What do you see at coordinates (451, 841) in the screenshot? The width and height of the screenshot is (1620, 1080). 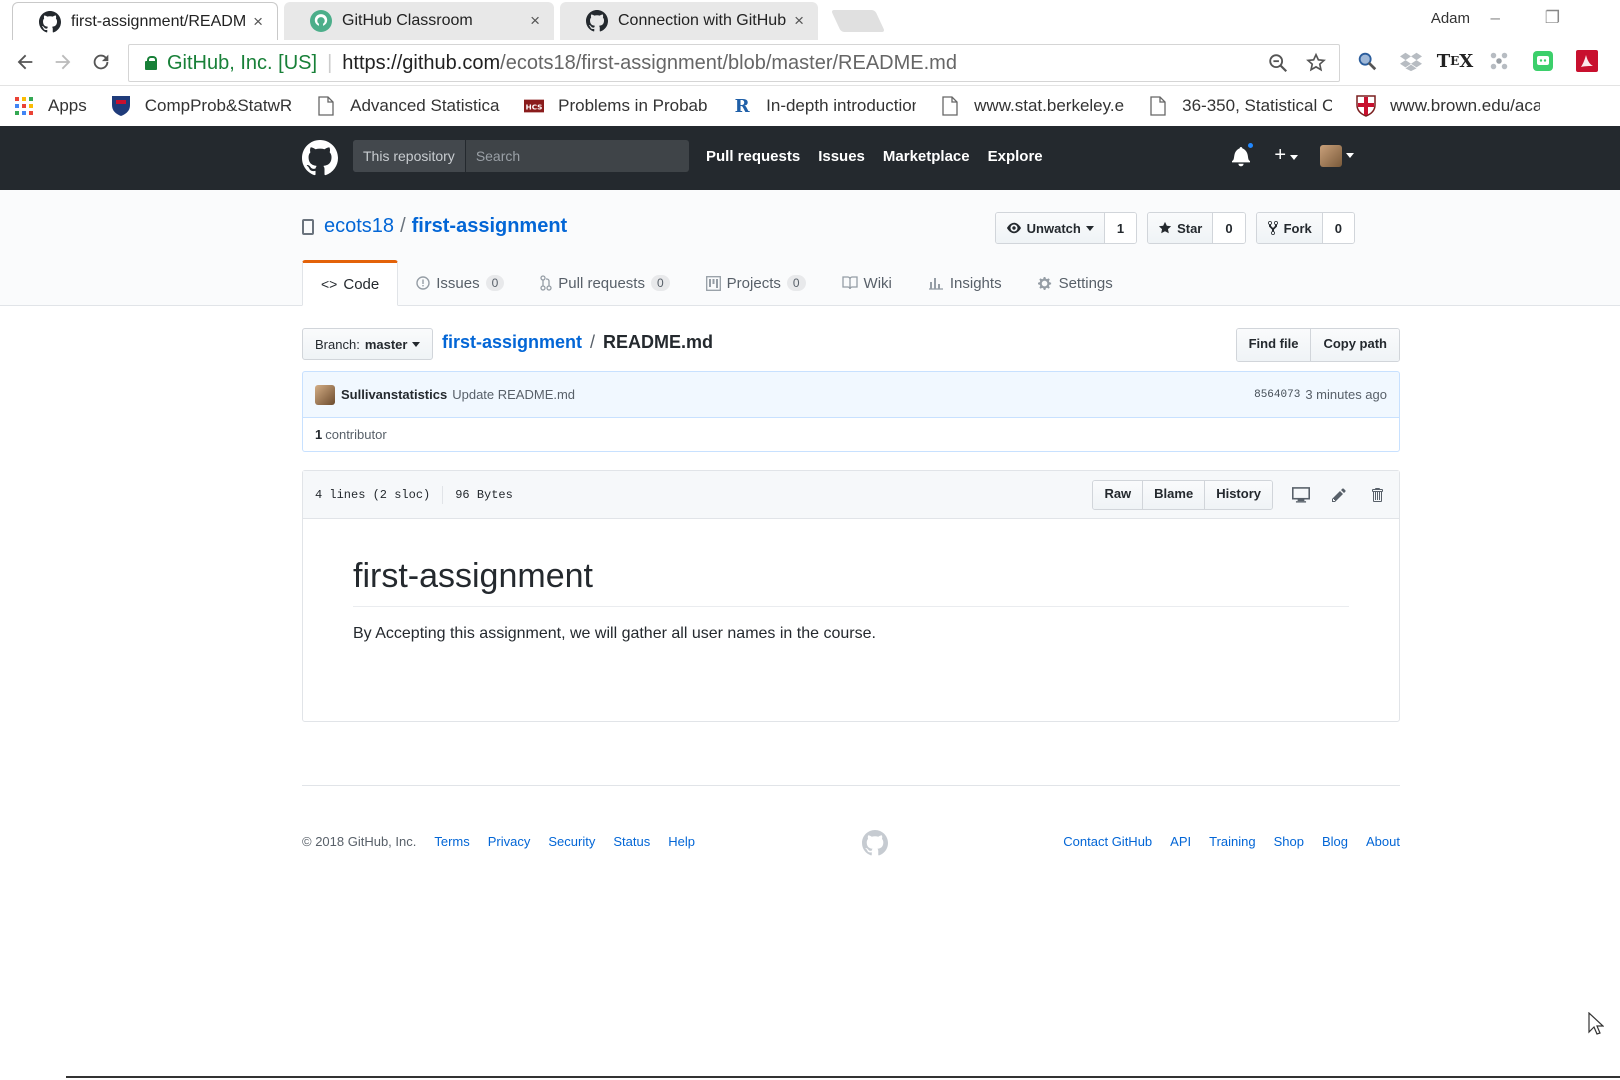 I see `footer-link-terms: Terms` at bounding box center [451, 841].